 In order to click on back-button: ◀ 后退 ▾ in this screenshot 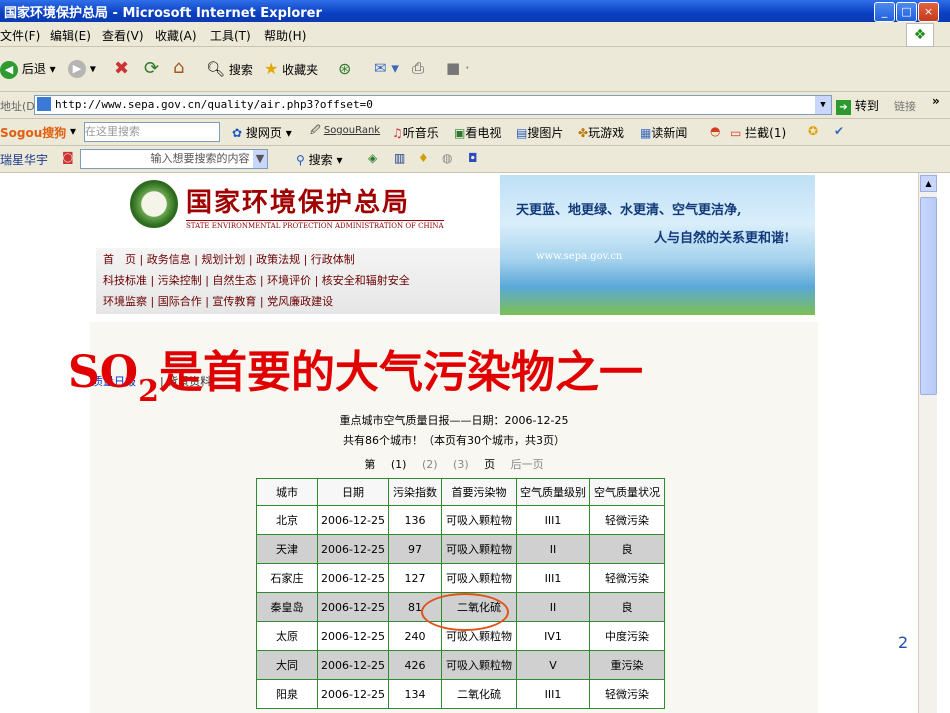, I will do `click(28, 69)`.